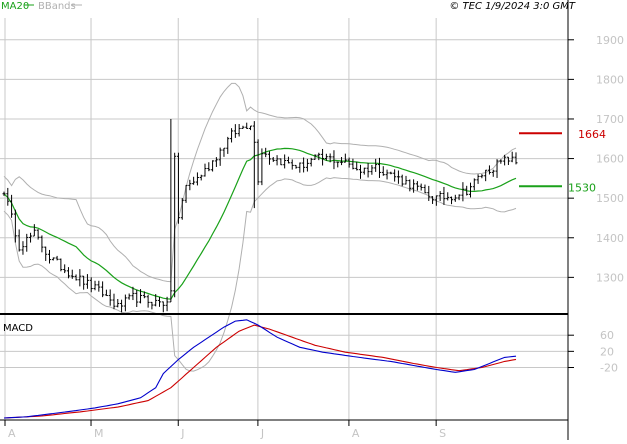 The height and width of the screenshot is (444, 627). Describe the element at coordinates (607, 351) in the screenshot. I see `macd-tick-label: 20` at that location.